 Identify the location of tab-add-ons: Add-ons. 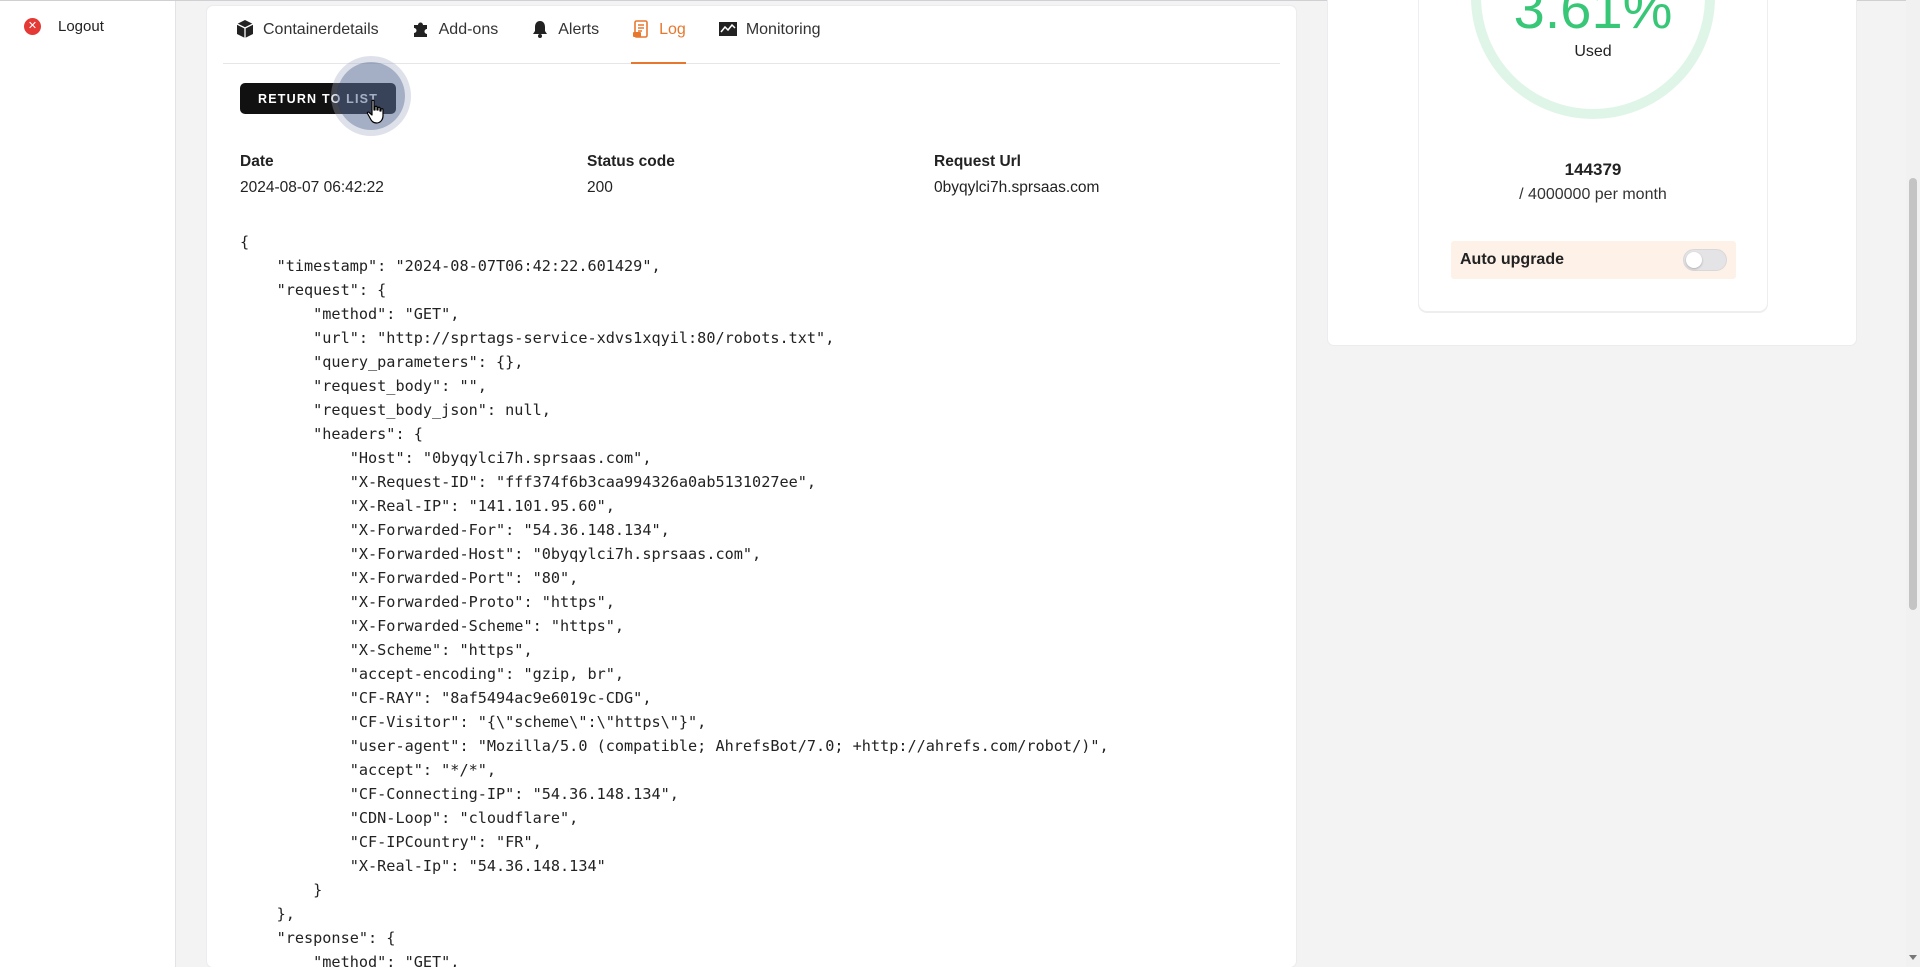
(455, 34).